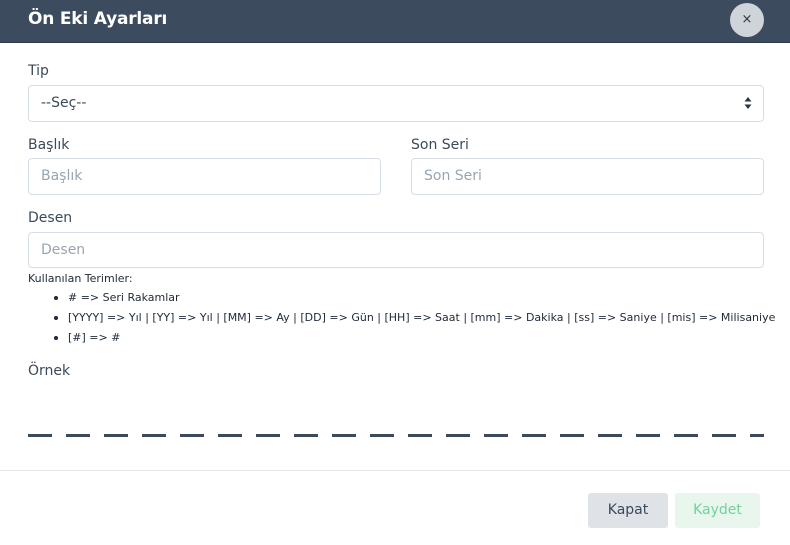 This screenshot has width=790, height=545. What do you see at coordinates (628, 510) in the screenshot?
I see `kapat-button: Kapat` at bounding box center [628, 510].